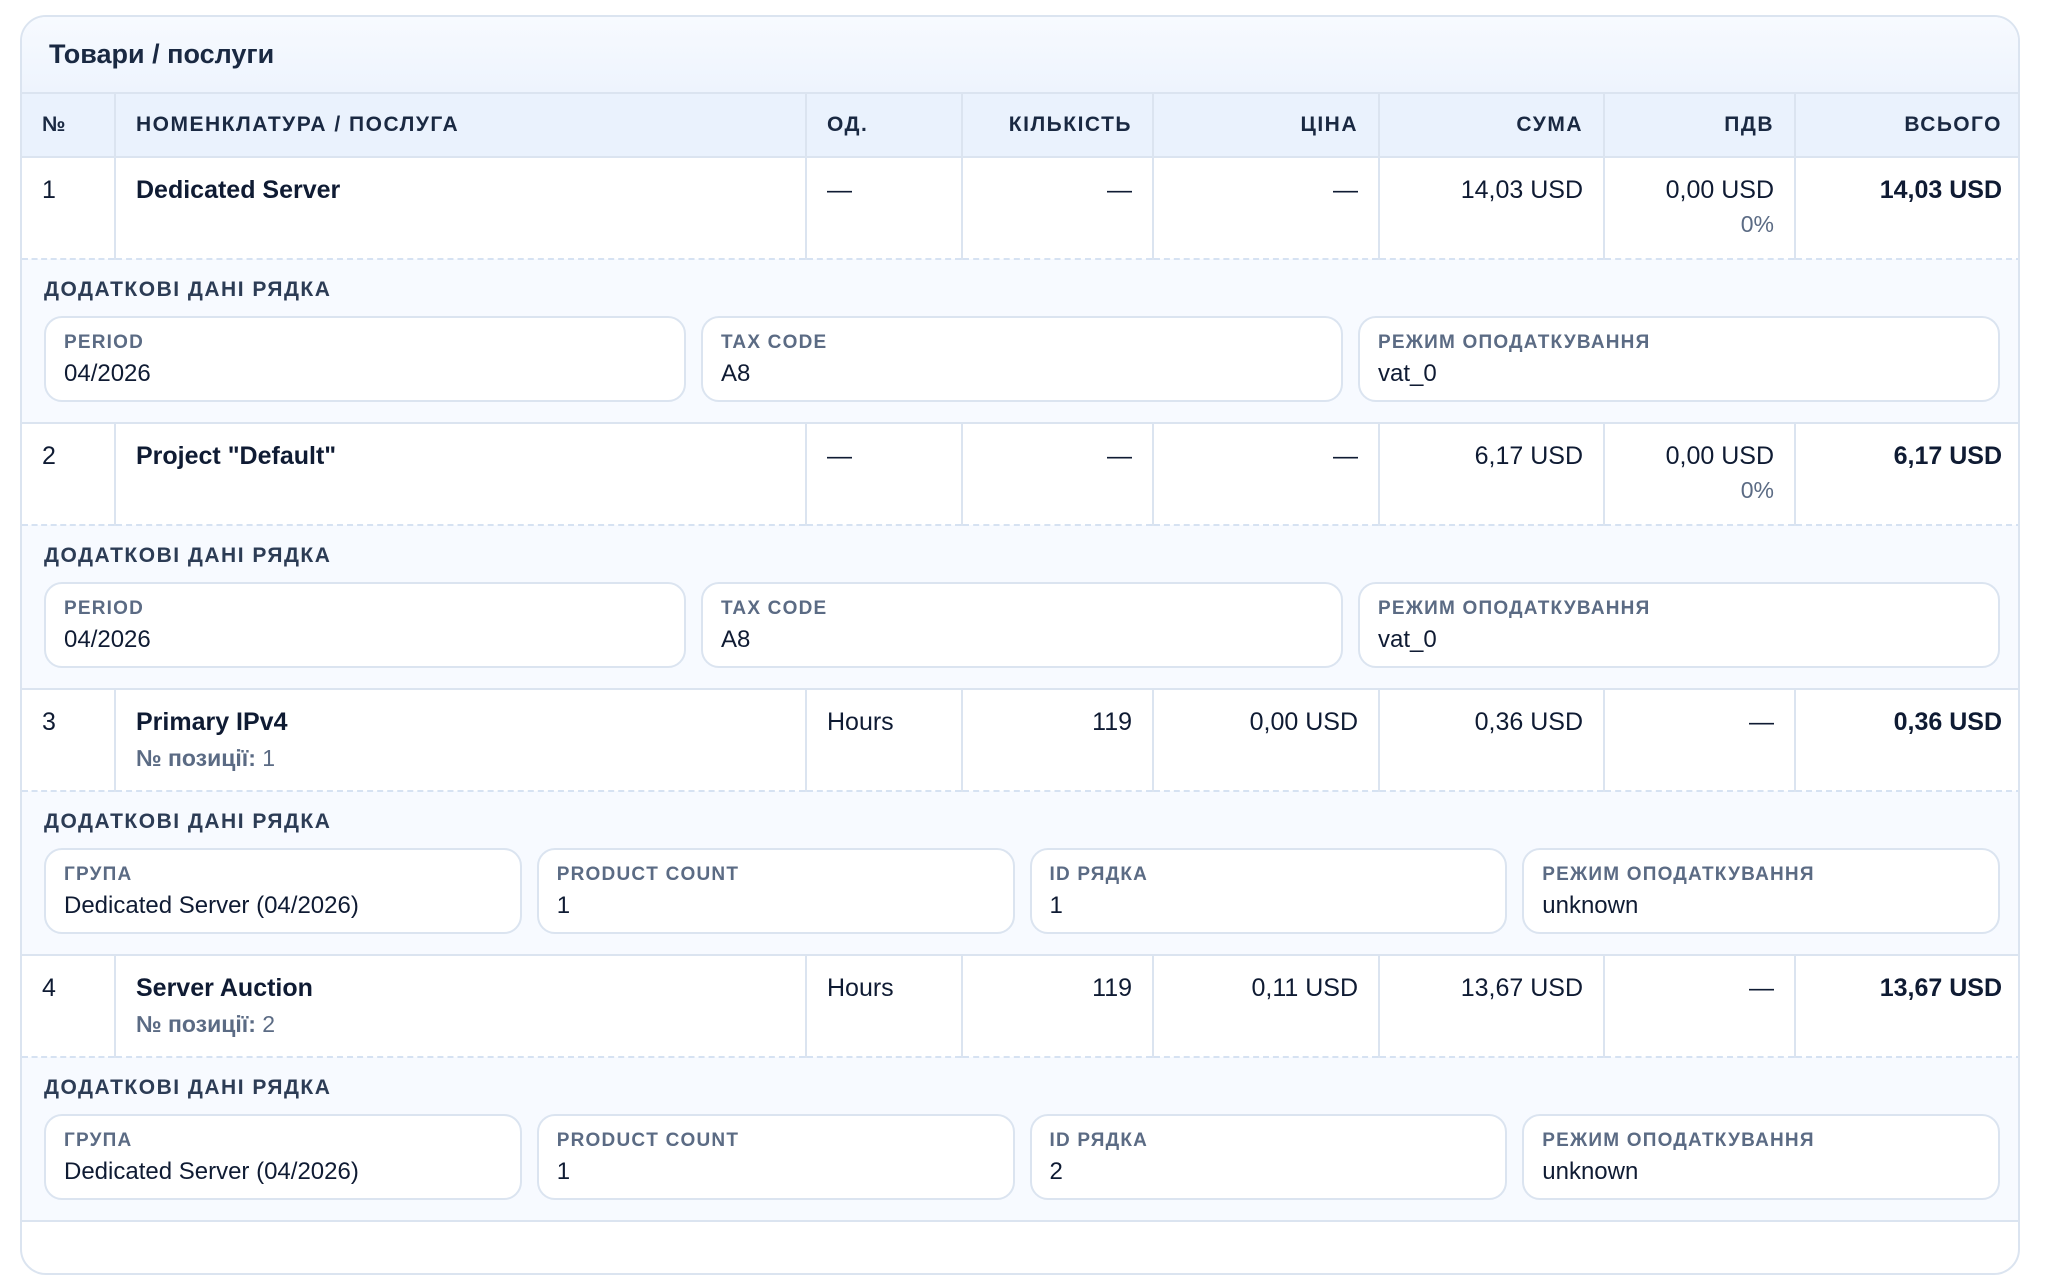 This screenshot has width=2048, height=1275. What do you see at coordinates (1266, 1006) in the screenshot?
I see `row-price: 0,11 USD` at bounding box center [1266, 1006].